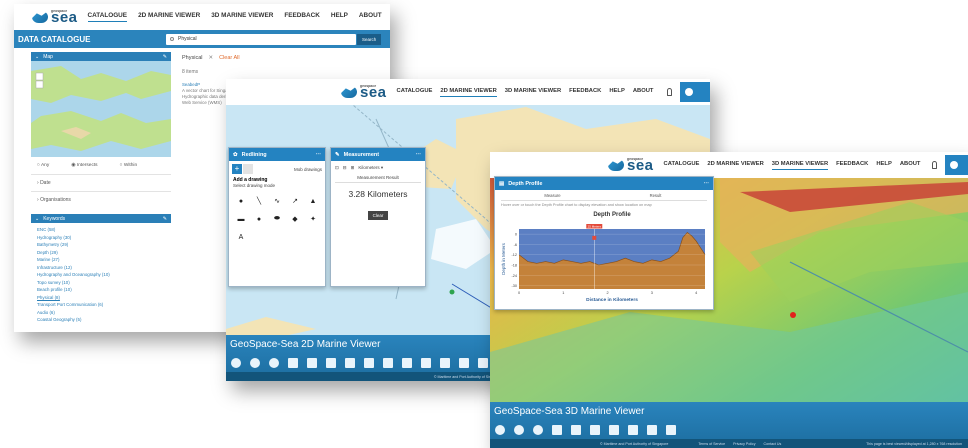 This screenshot has height=448, width=968. Describe the element at coordinates (101, 245) in the screenshot. I see `keyword-item: Bathymetry (29)` at that location.